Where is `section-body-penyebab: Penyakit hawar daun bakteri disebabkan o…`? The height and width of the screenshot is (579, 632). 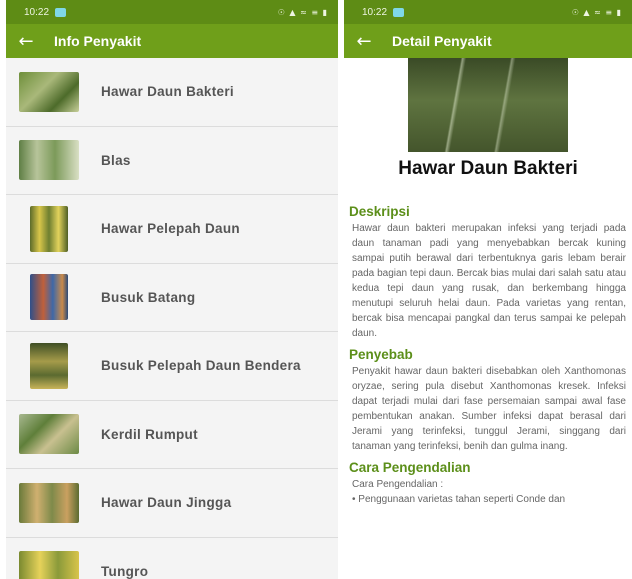
section-body-penyebab: Penyakit hawar daun bakteri disebabkan o… is located at coordinates (489, 409).